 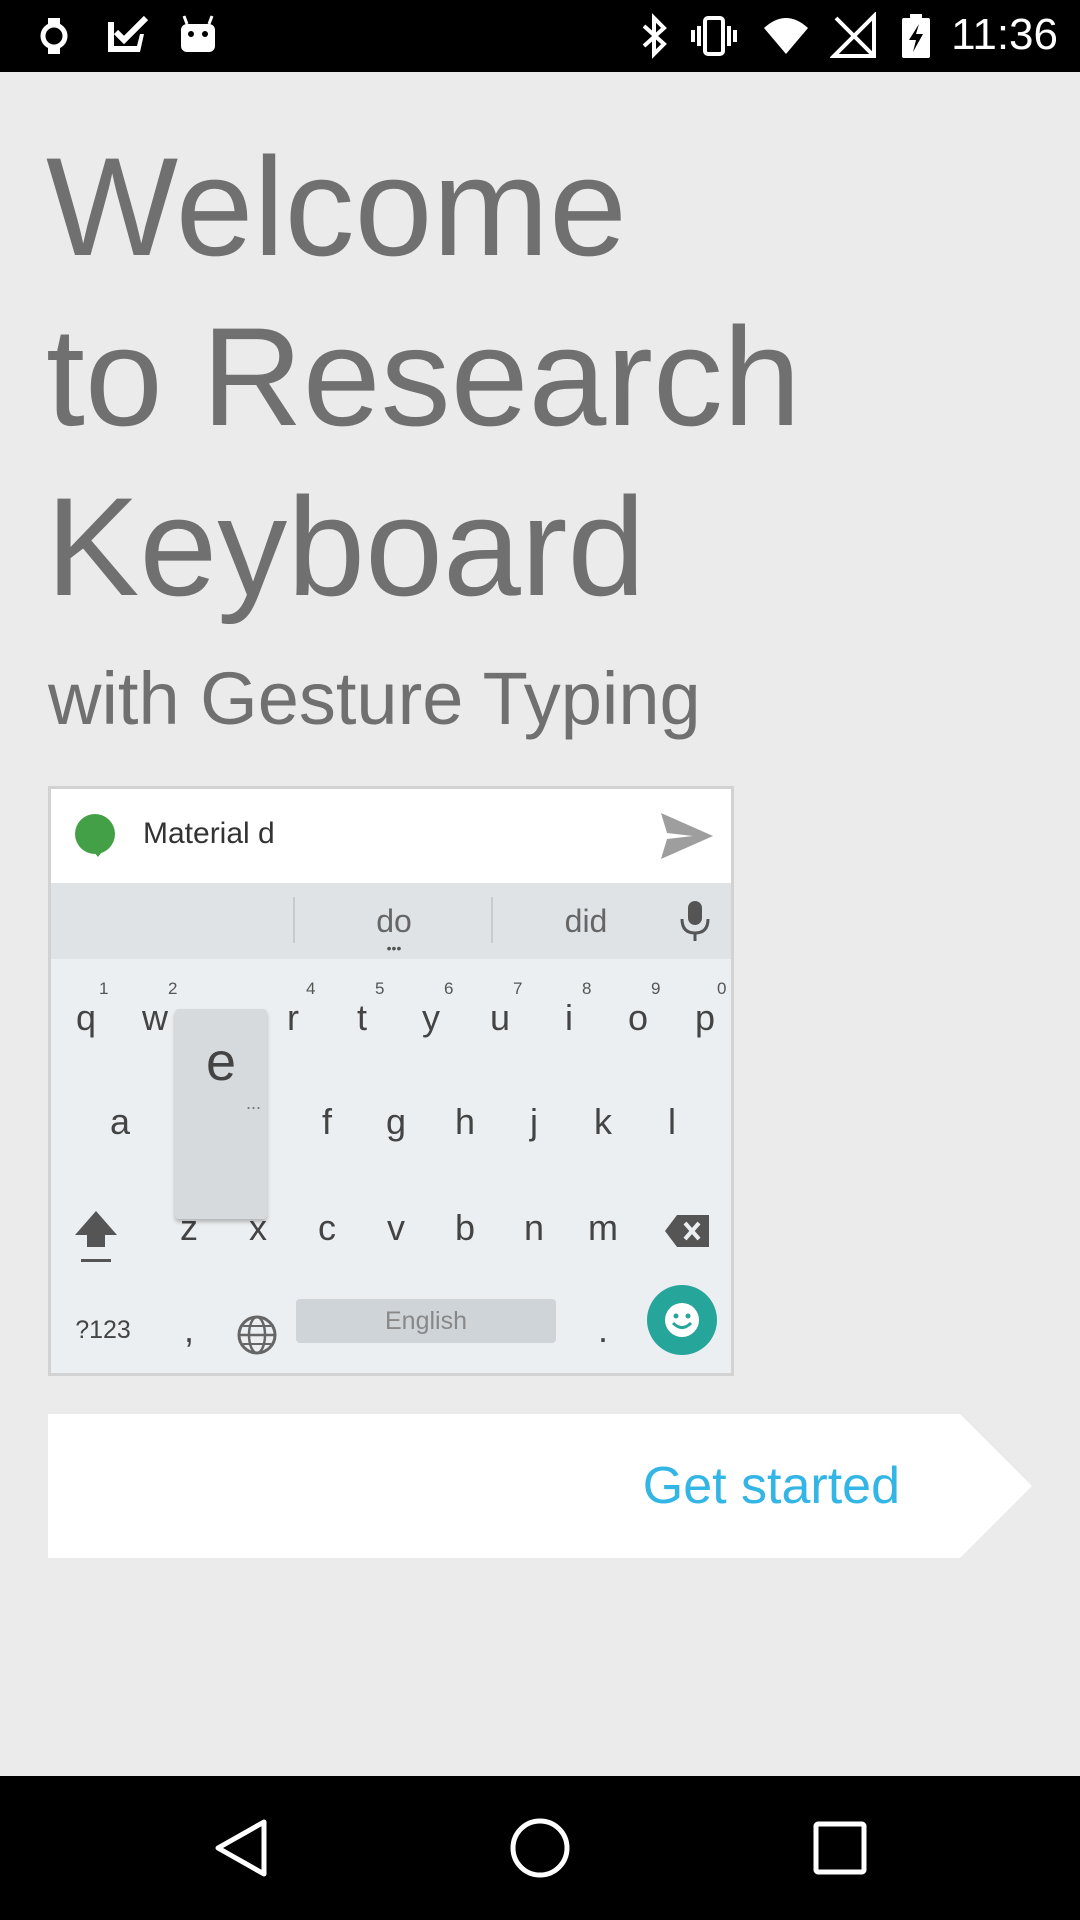 What do you see at coordinates (654, 36) in the screenshot?
I see `bluetooth-icon` at bounding box center [654, 36].